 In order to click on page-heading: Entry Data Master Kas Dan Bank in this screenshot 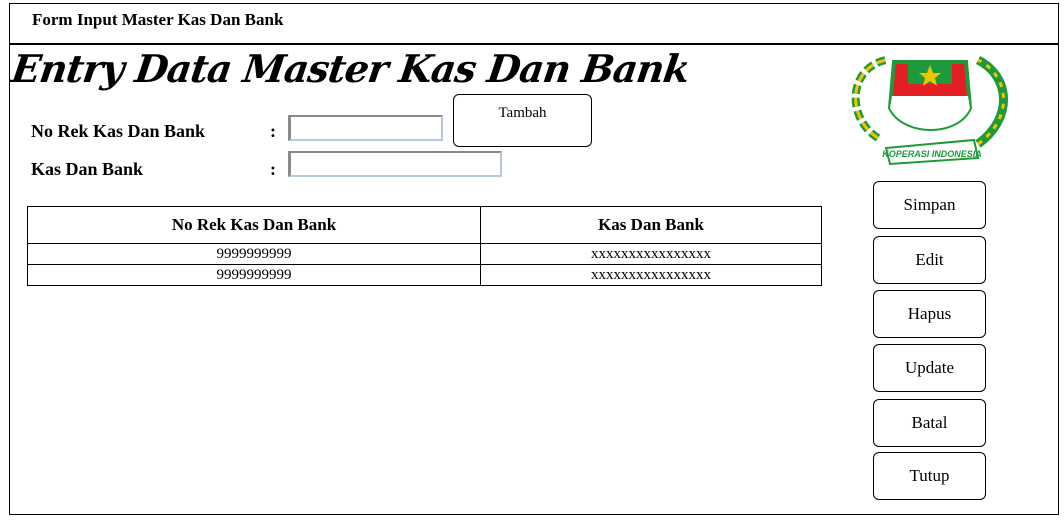, I will do `click(350, 68)`.